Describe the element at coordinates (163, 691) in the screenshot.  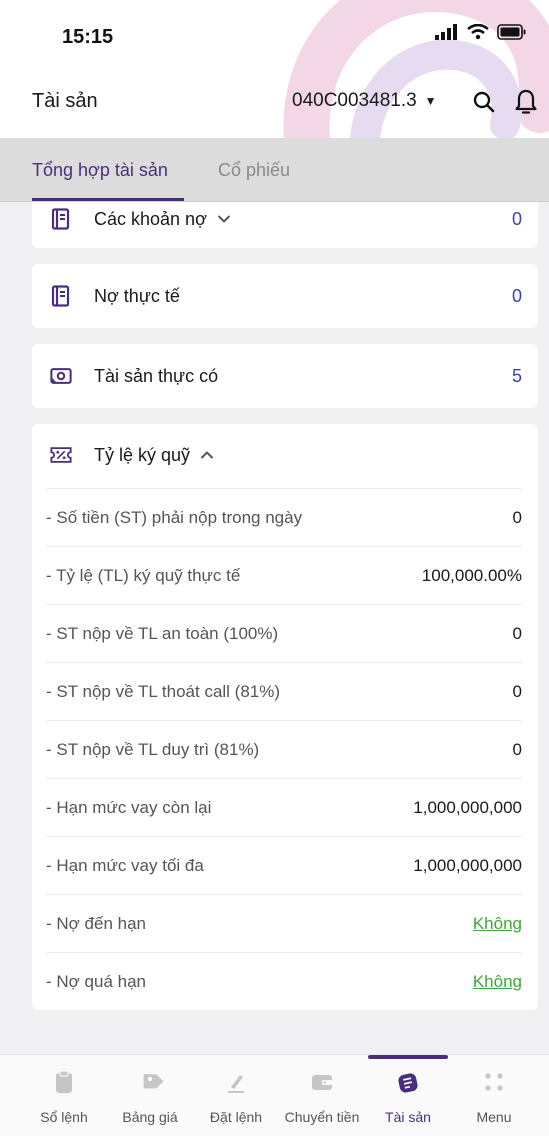
I see `detail-label: - ST nộp về TL thoát call (81%)` at that location.